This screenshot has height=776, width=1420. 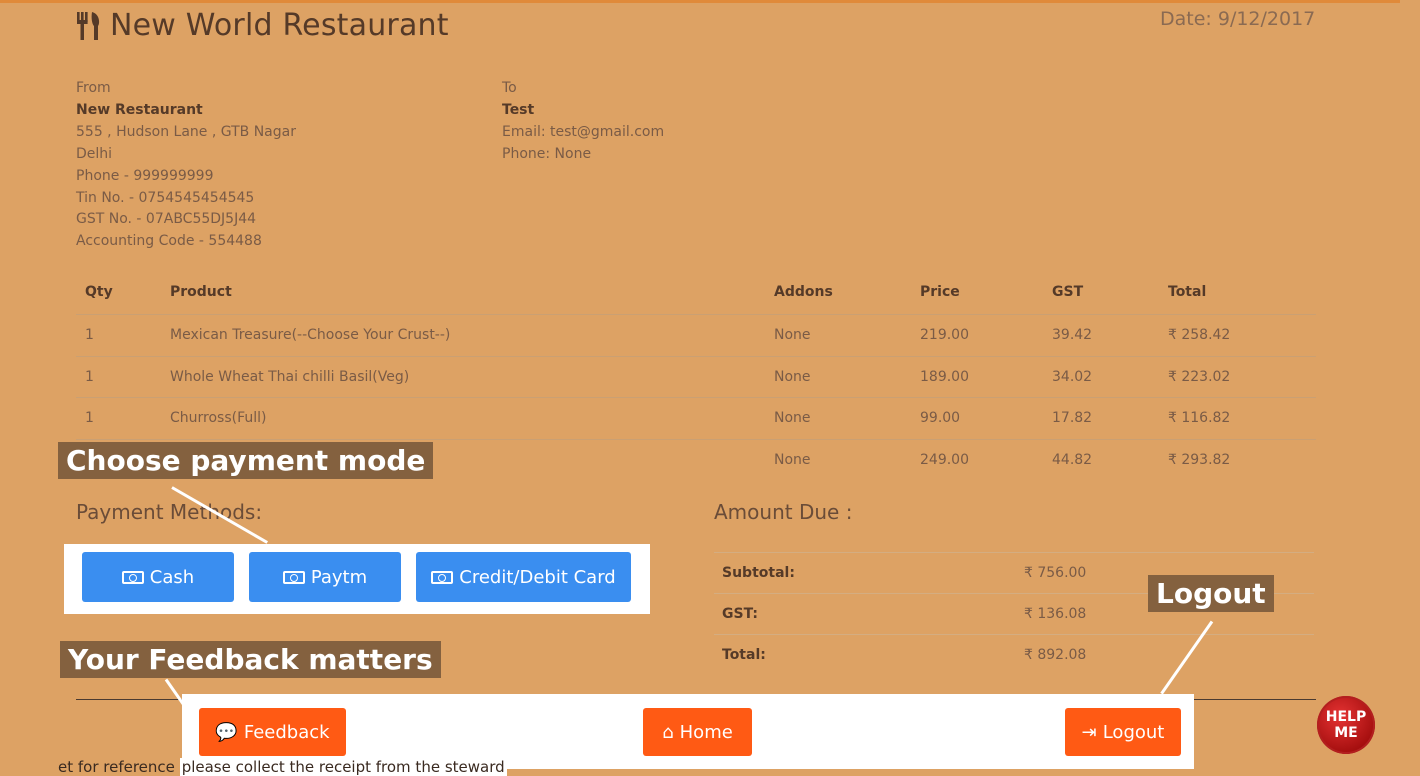 What do you see at coordinates (668, 732) in the screenshot?
I see `home-icon: ⌂` at bounding box center [668, 732].